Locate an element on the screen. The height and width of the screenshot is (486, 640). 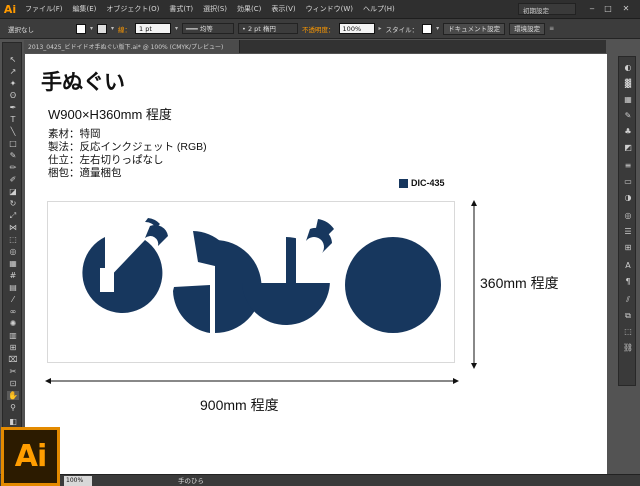
zoom-level-field: 100% is located at coordinates (78, 481).